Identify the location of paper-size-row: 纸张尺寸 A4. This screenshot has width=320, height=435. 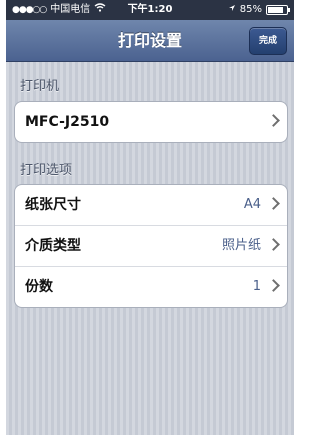
(151, 205).